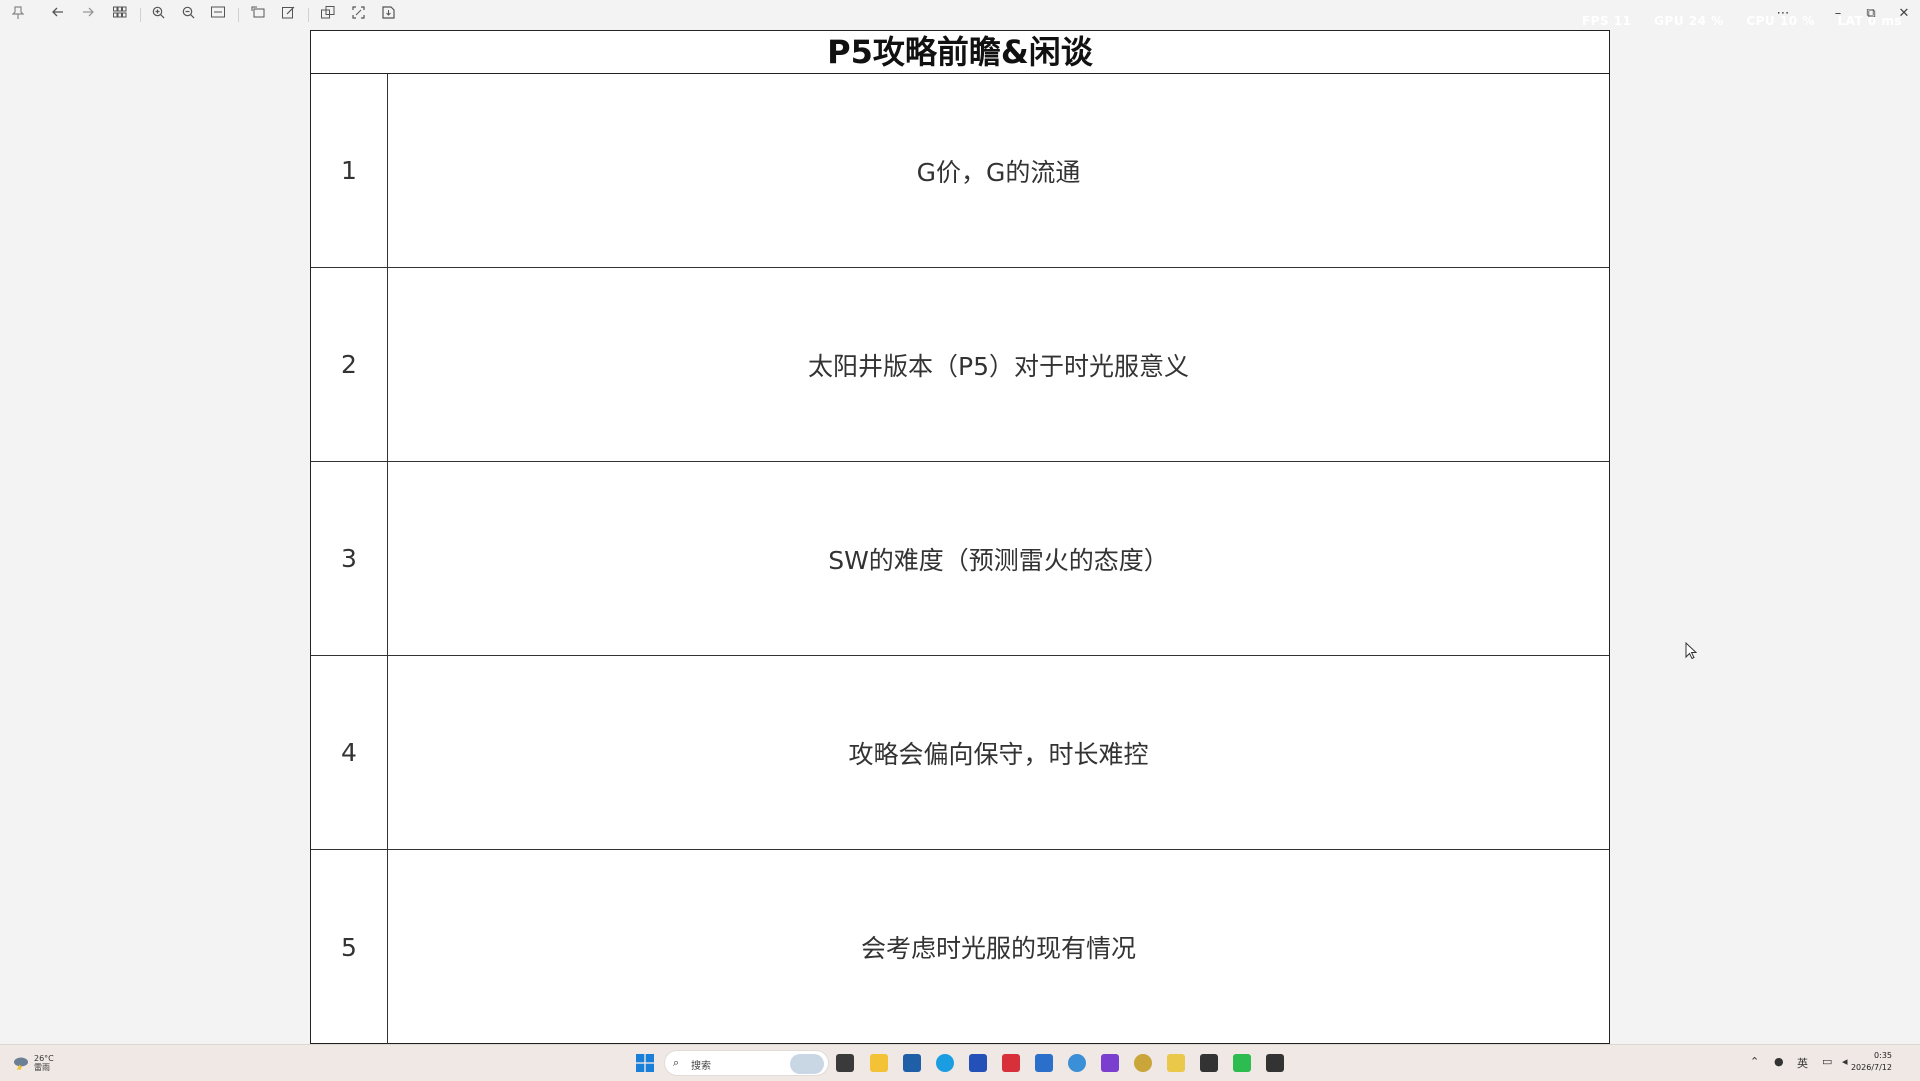  I want to click on row-number: 5, so click(349, 947).